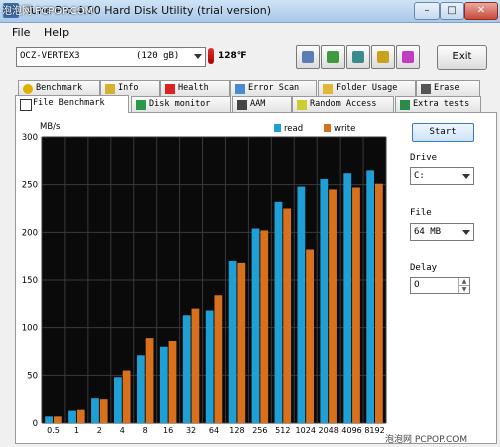 This screenshot has width=500, height=447. Describe the element at coordinates (214, 430) in the screenshot. I see `x-tick-label: 64` at that location.